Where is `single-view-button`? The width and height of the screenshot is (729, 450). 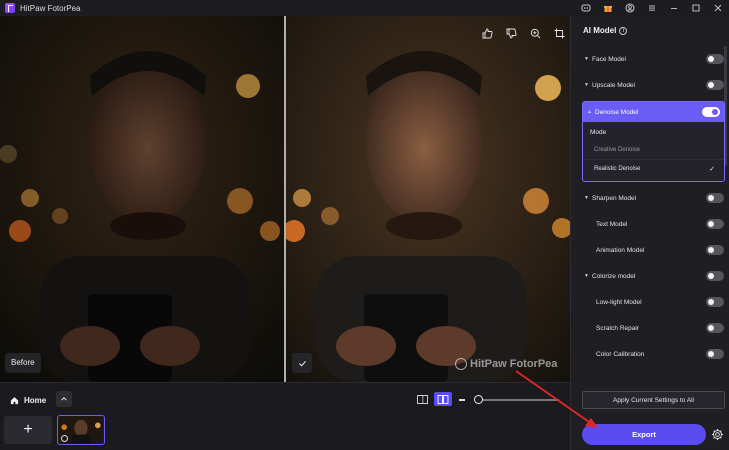 single-view-button is located at coordinates (422, 399).